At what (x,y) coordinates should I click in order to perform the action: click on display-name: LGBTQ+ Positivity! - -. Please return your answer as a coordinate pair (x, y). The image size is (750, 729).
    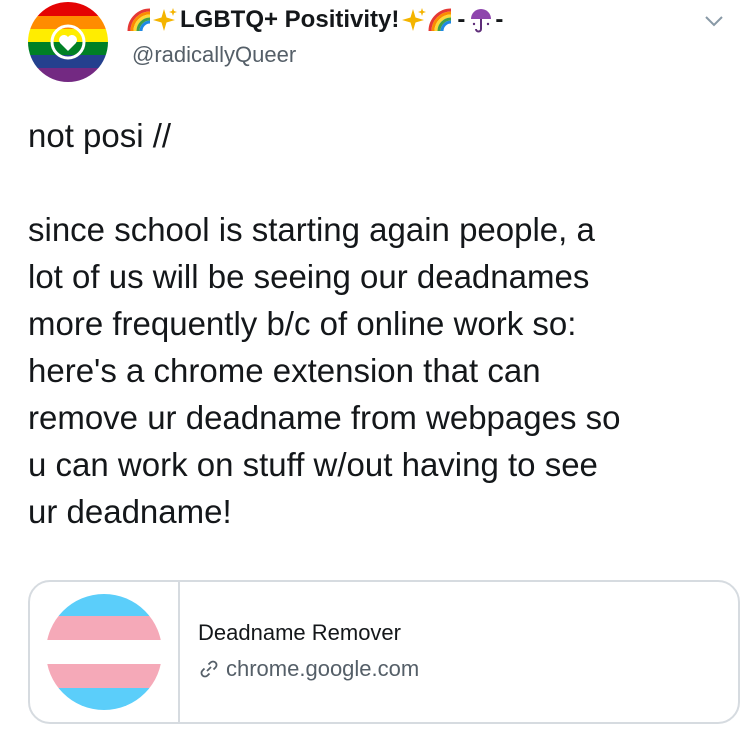
    Looking at the image, I should click on (314, 20).